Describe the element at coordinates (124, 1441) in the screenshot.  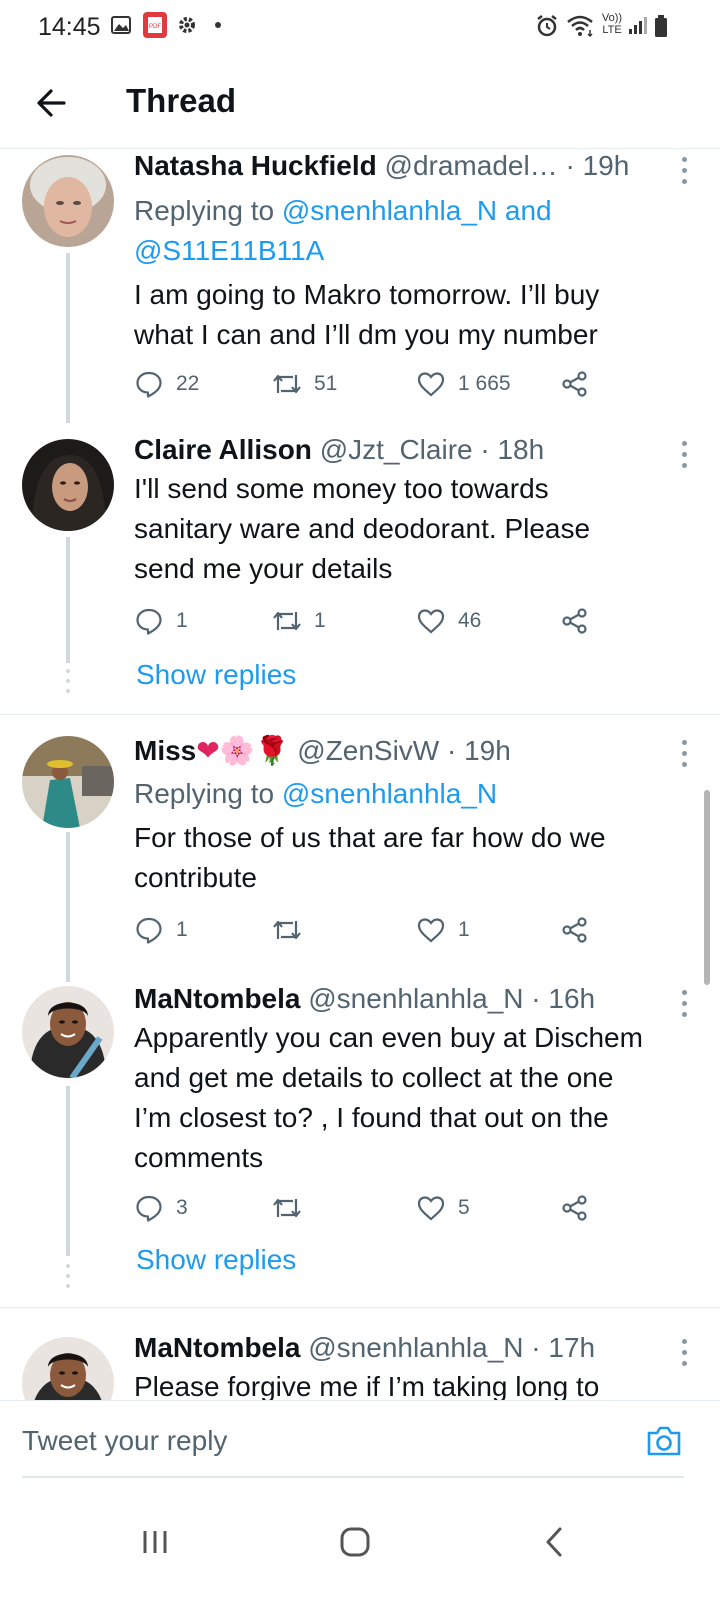
I see `reply-input: Tweet your reply` at that location.